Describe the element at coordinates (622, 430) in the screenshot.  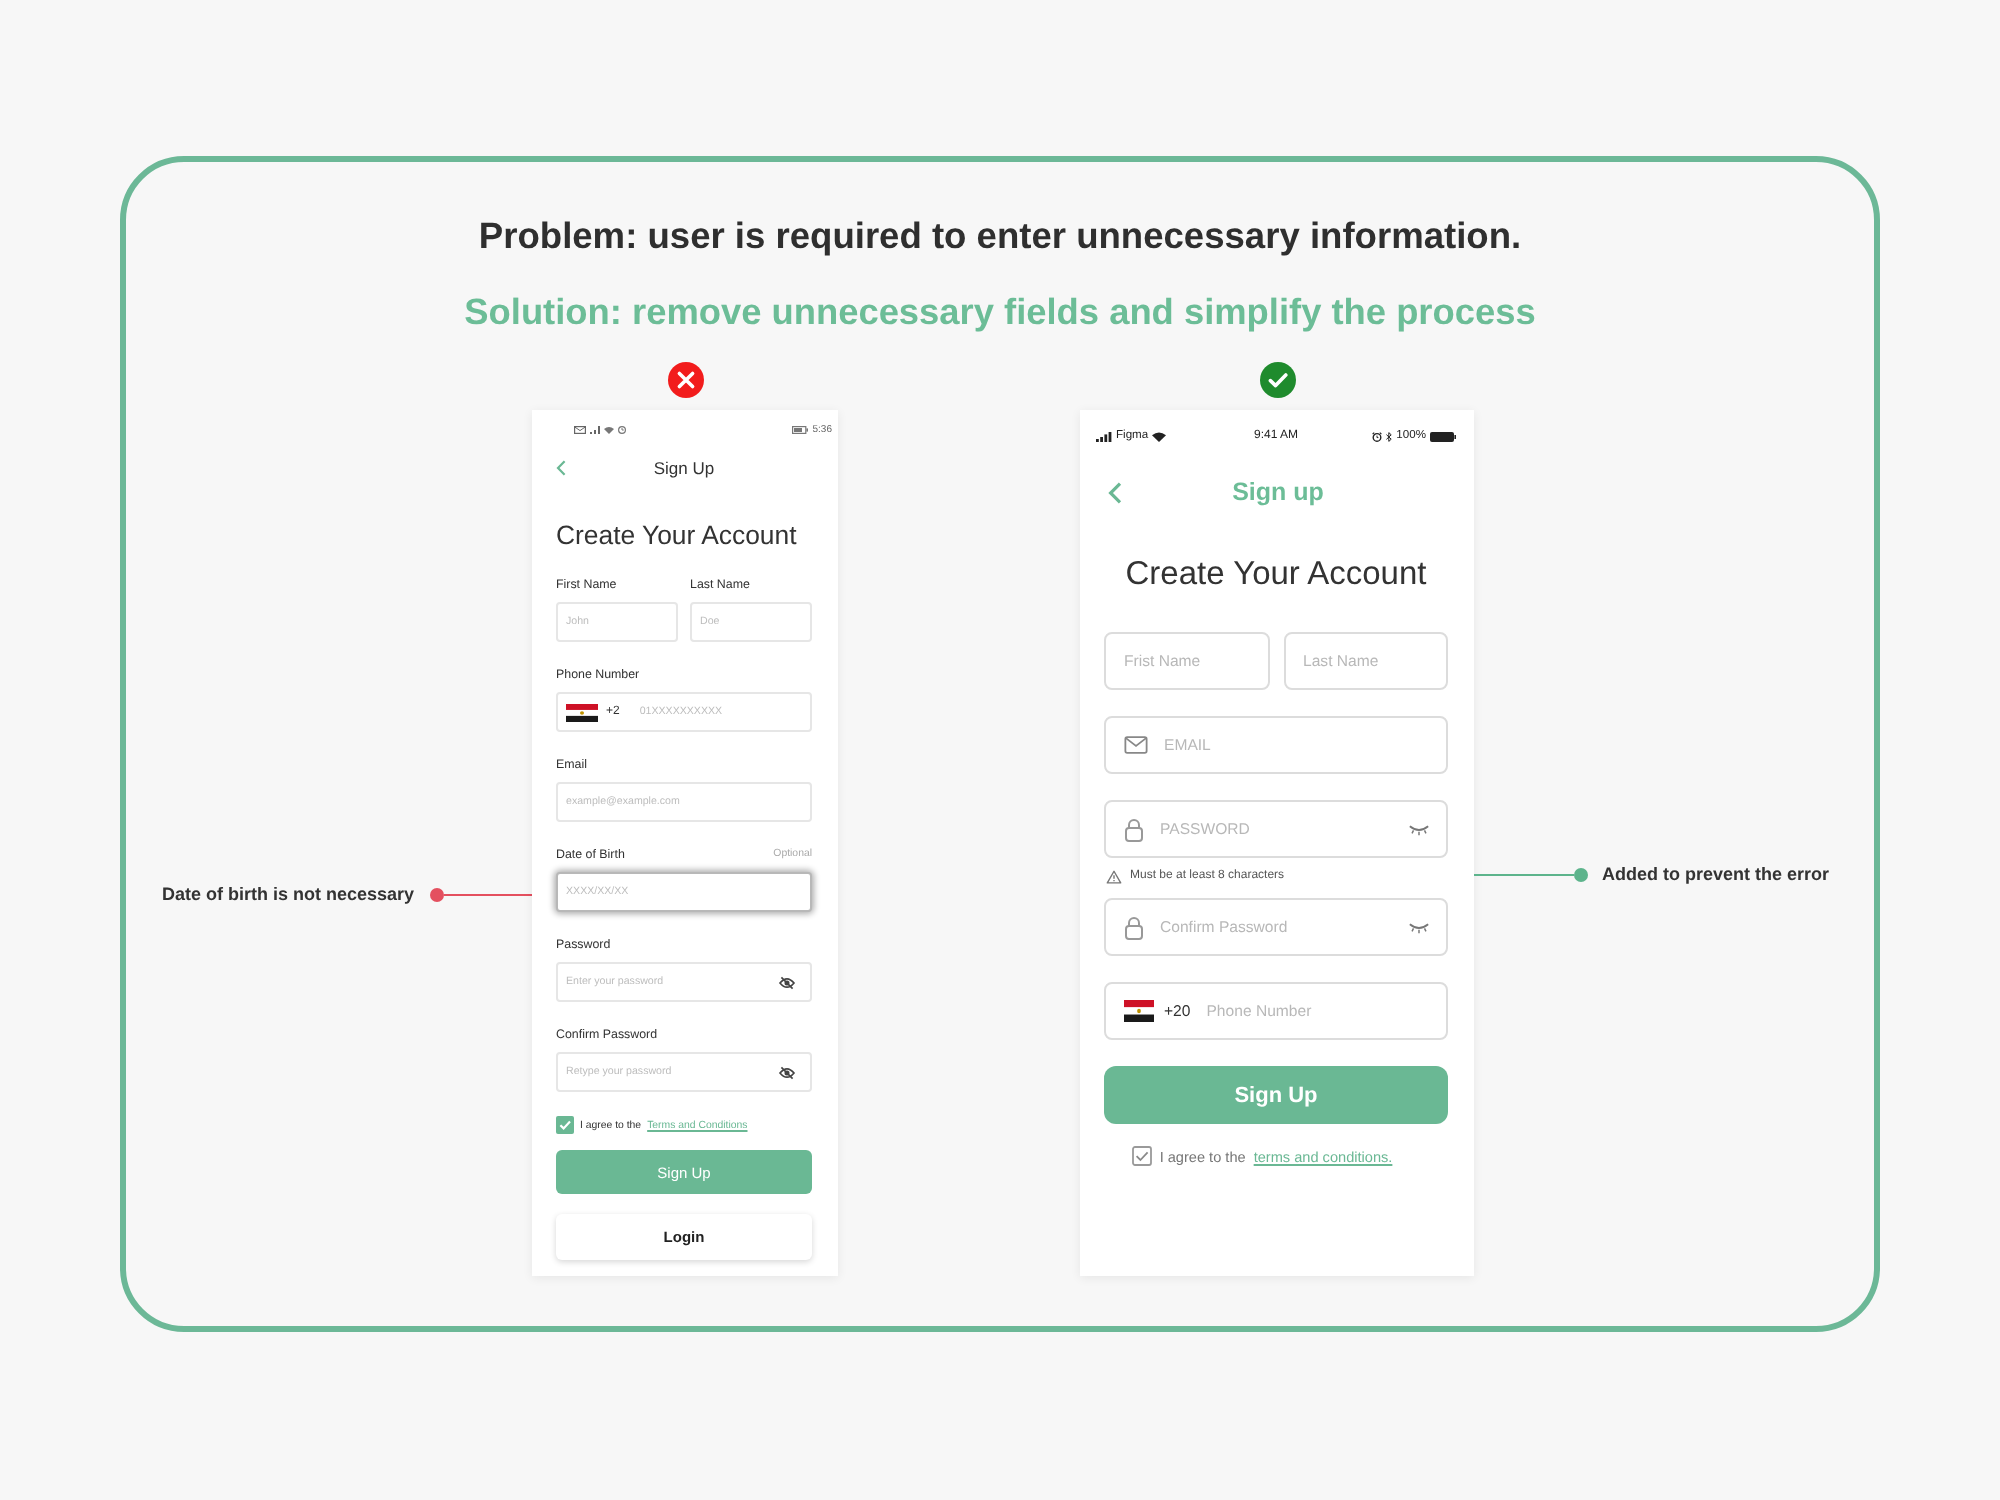
I see `clock-icon` at that location.